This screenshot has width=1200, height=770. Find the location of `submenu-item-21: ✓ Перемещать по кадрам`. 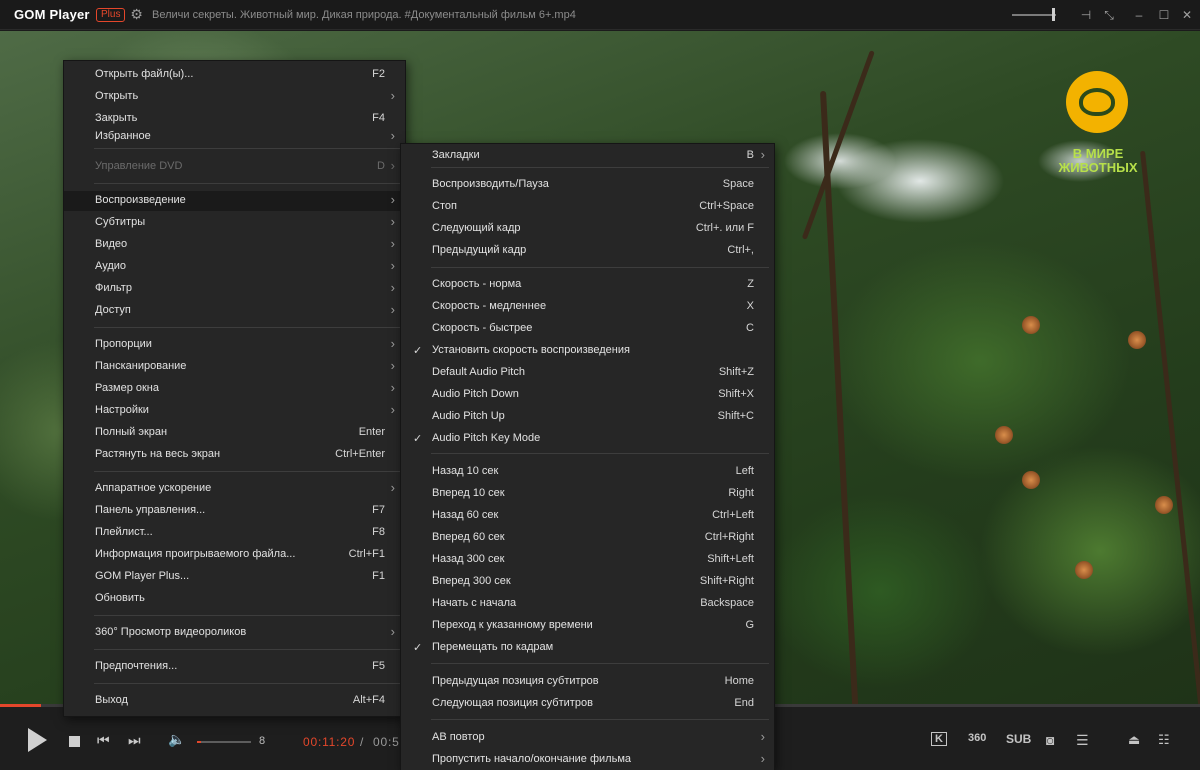

submenu-item-21: ✓ Перемещать по кадрам is located at coordinates (587, 648).